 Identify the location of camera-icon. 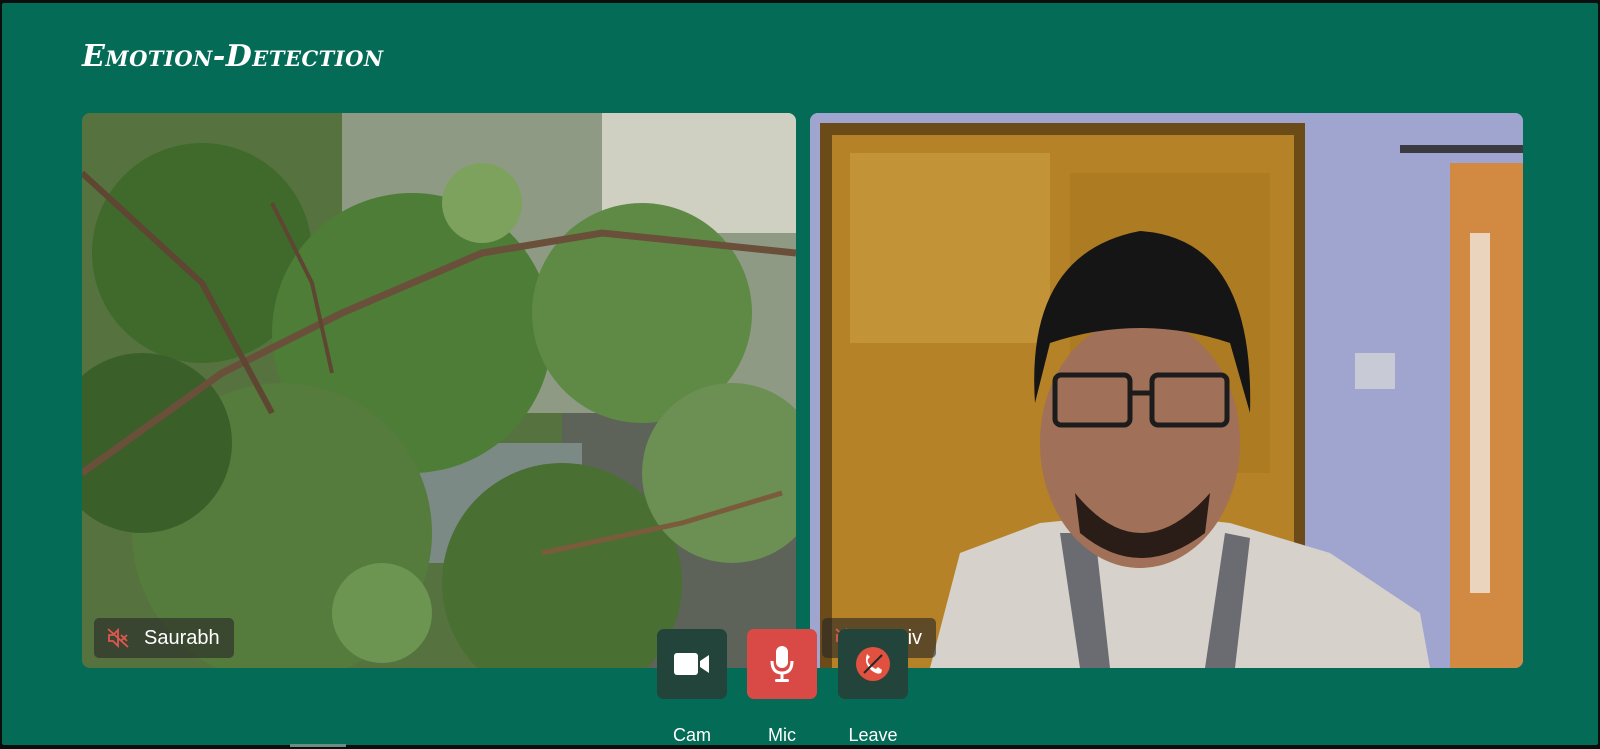
(691, 664).